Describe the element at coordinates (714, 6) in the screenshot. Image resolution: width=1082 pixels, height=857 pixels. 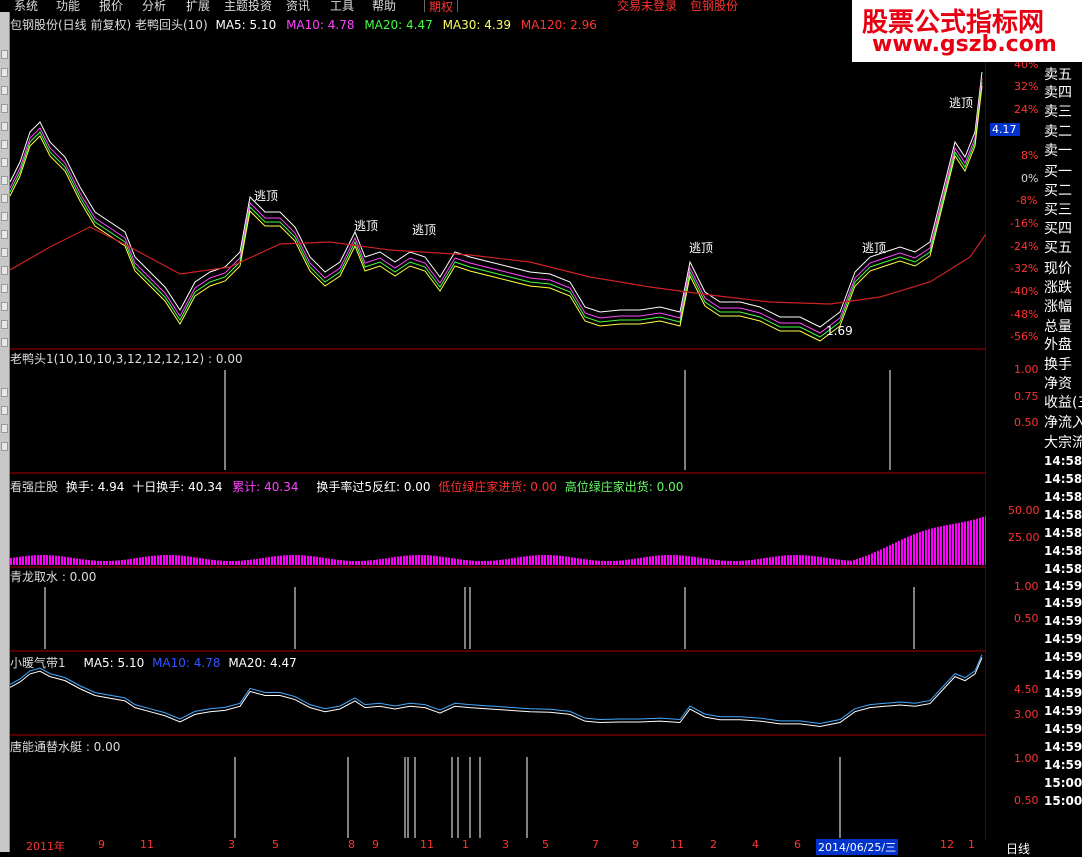
I see `stock-name-link: 包钢股份` at that location.